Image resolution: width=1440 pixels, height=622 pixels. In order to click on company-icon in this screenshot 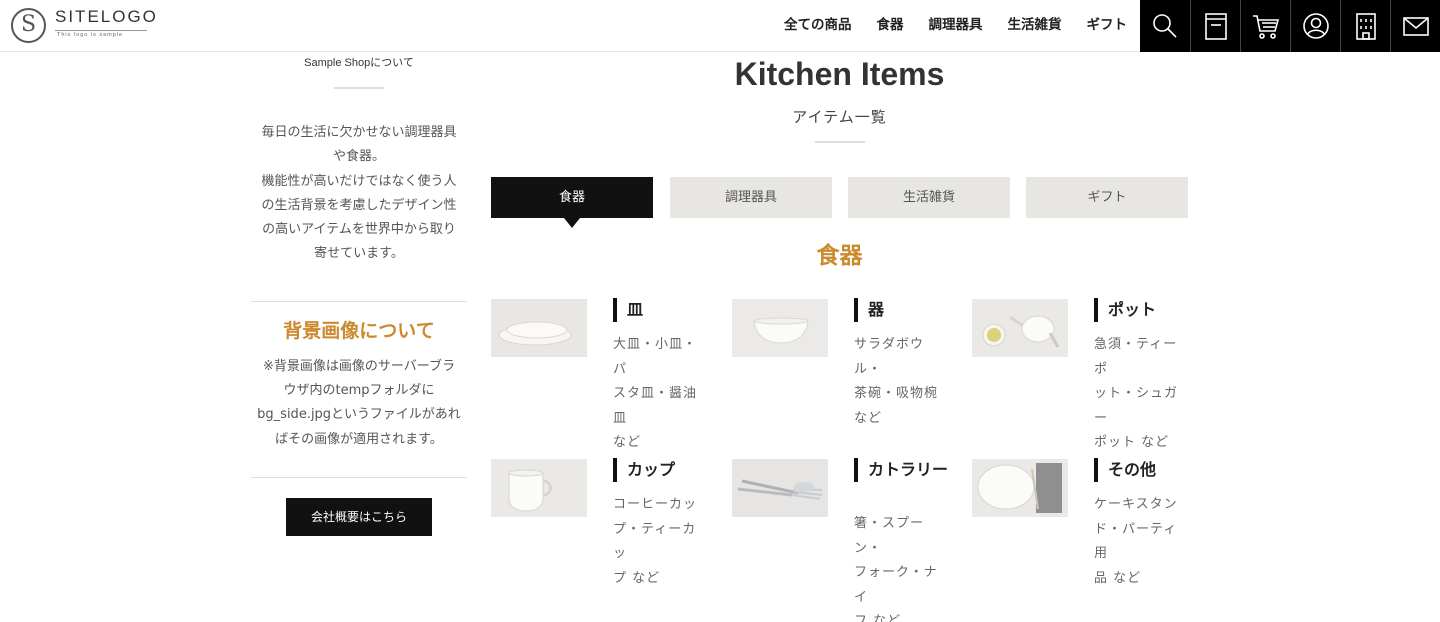, I will do `click(1365, 26)`.